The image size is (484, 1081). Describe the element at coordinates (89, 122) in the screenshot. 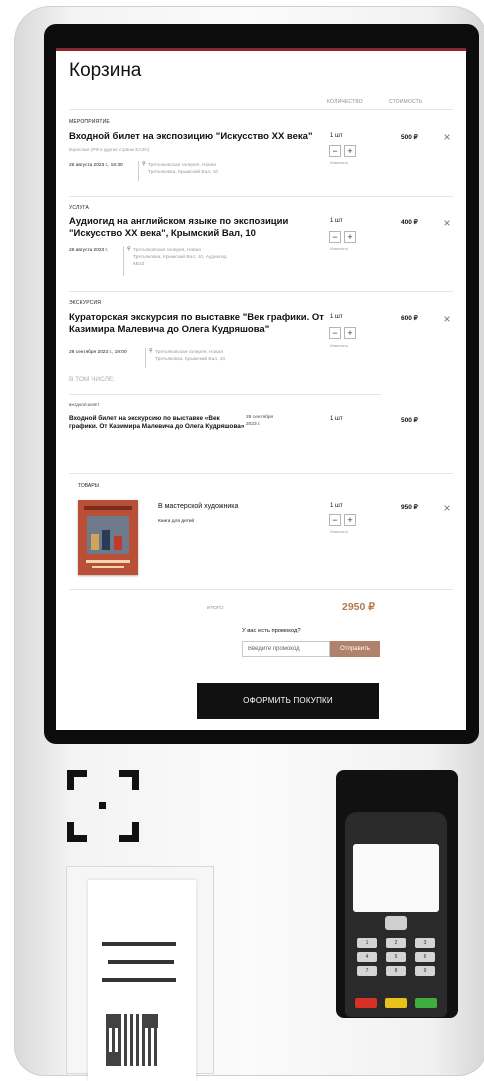

I see `item-category: МЕРОПРИЯТИЕ` at that location.